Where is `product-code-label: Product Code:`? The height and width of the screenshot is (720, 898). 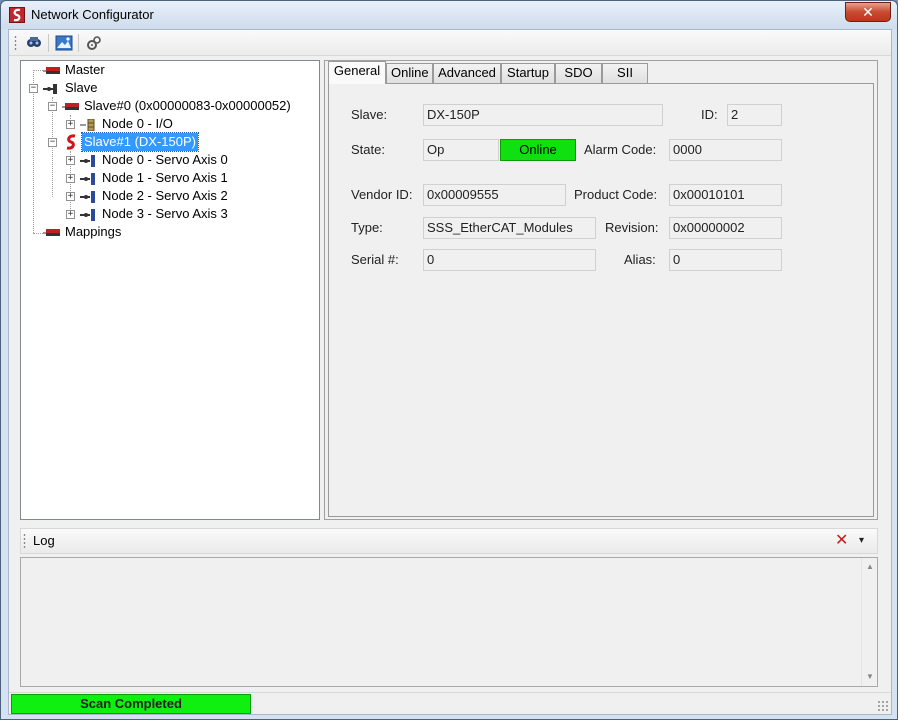
product-code-label: Product Code: is located at coordinates (616, 194).